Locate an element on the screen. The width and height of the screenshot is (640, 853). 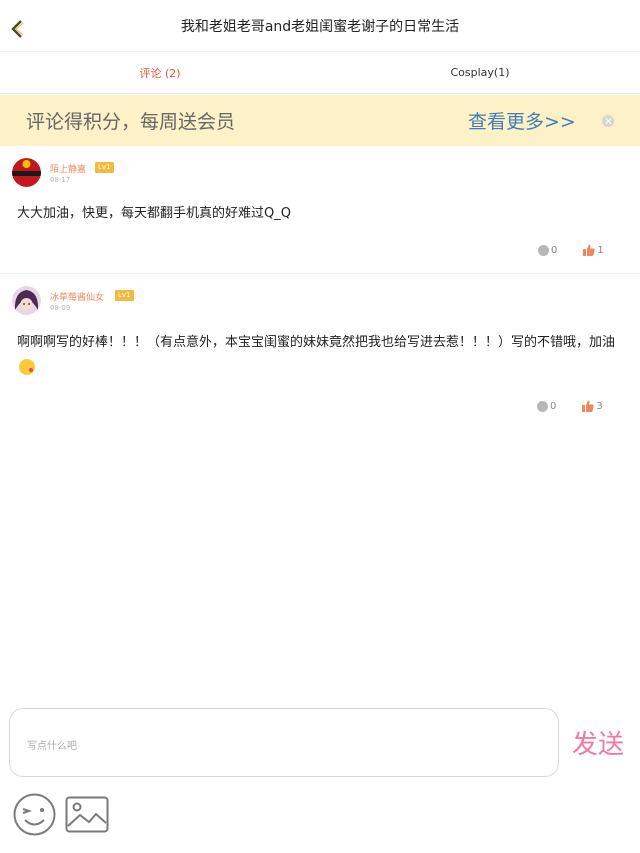
tab-bar: 评论 (2) Cosplay(1) is located at coordinates (320, 73).